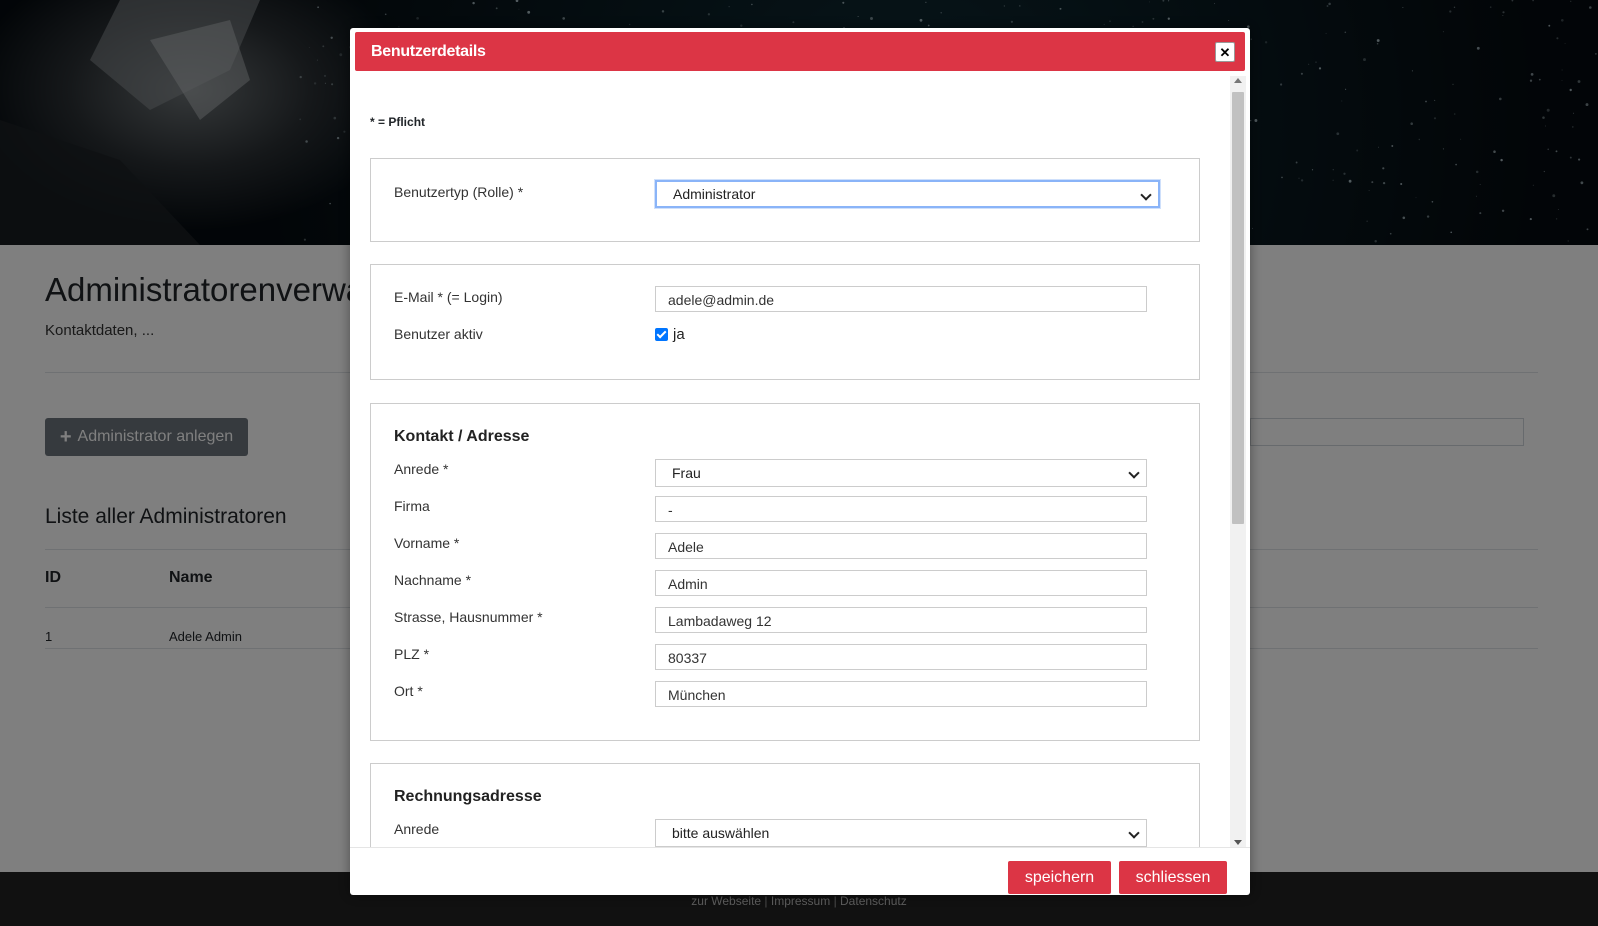 The height and width of the screenshot is (926, 1598). I want to click on modal-title: Benutzerdetails, so click(428, 51).